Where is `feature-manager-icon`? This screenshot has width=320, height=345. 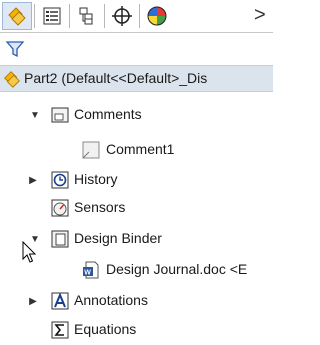 feature-manager-icon is located at coordinates (17, 16).